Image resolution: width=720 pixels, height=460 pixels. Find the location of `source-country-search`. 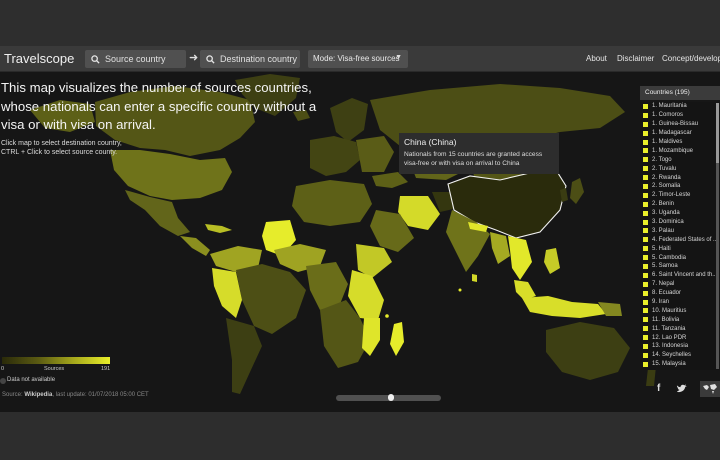

source-country-search is located at coordinates (135, 59).